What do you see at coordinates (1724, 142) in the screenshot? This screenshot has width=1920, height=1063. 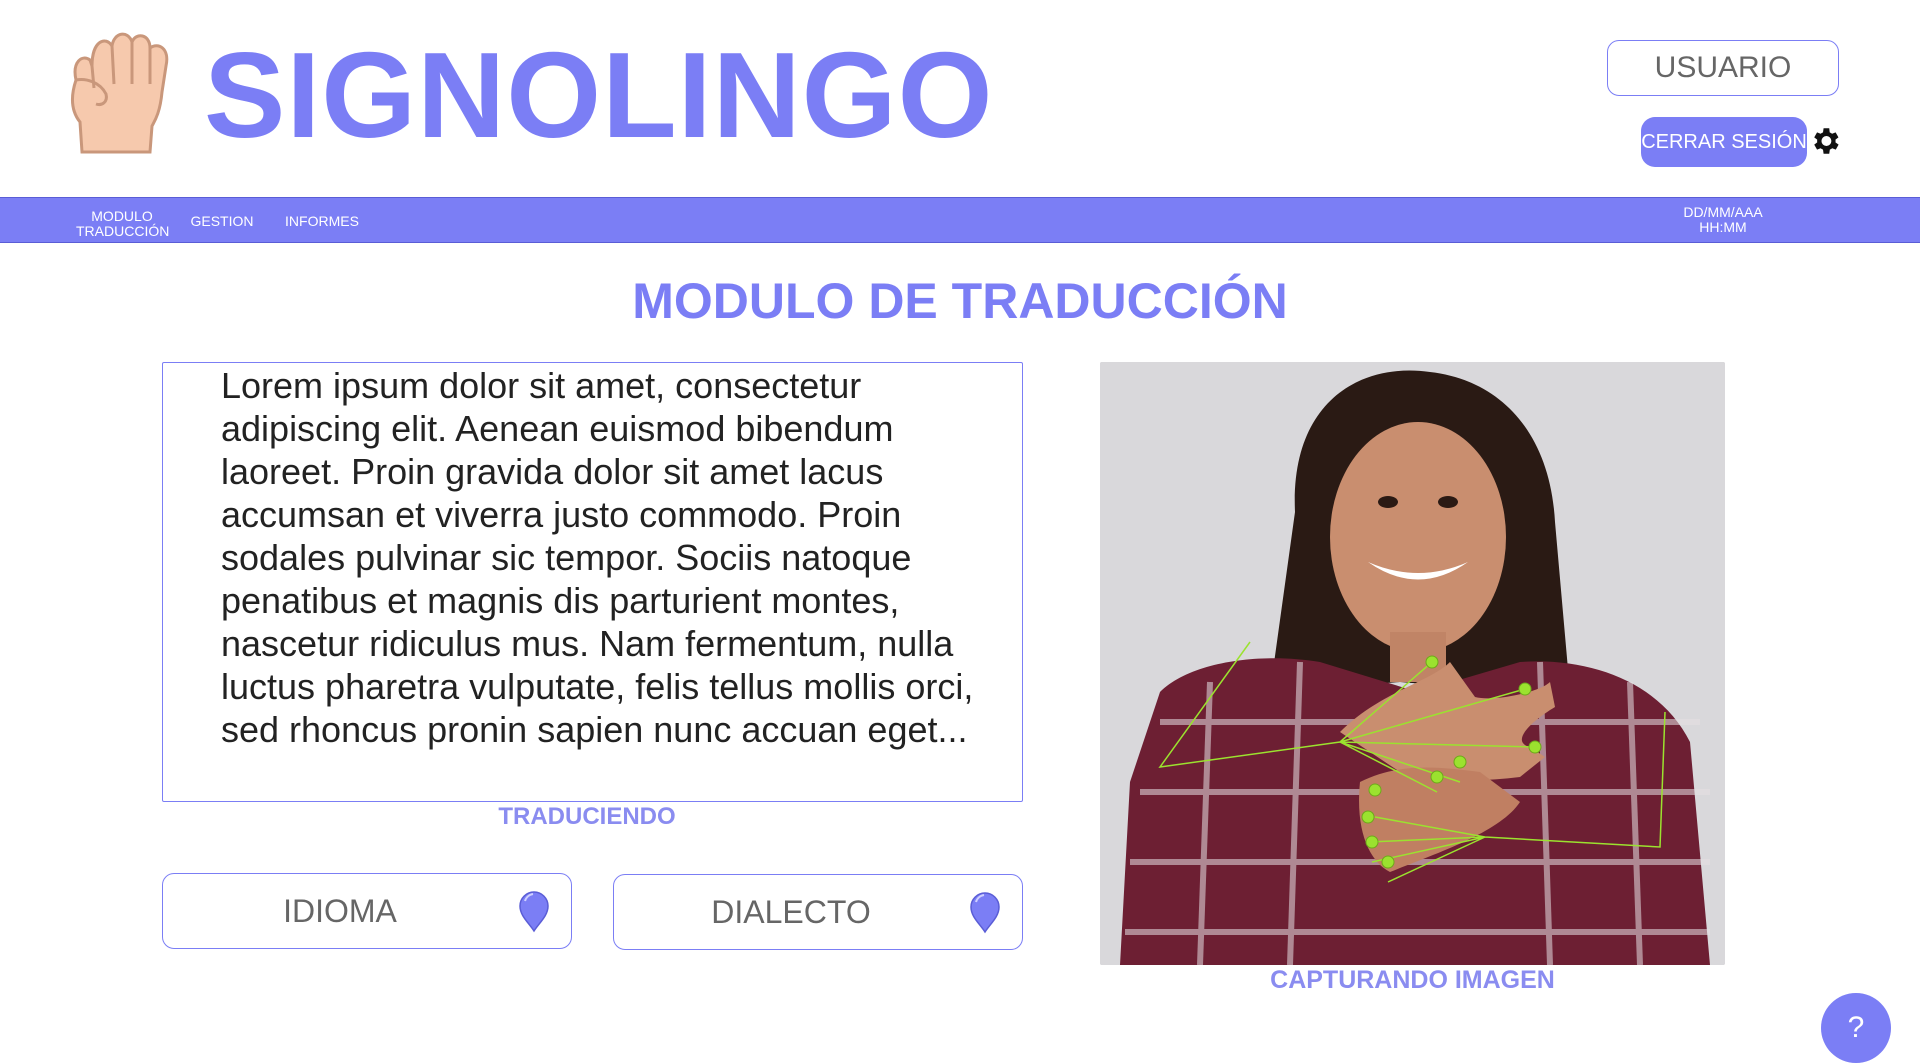 I see `logout-button: CERRAR SESIÓN` at bounding box center [1724, 142].